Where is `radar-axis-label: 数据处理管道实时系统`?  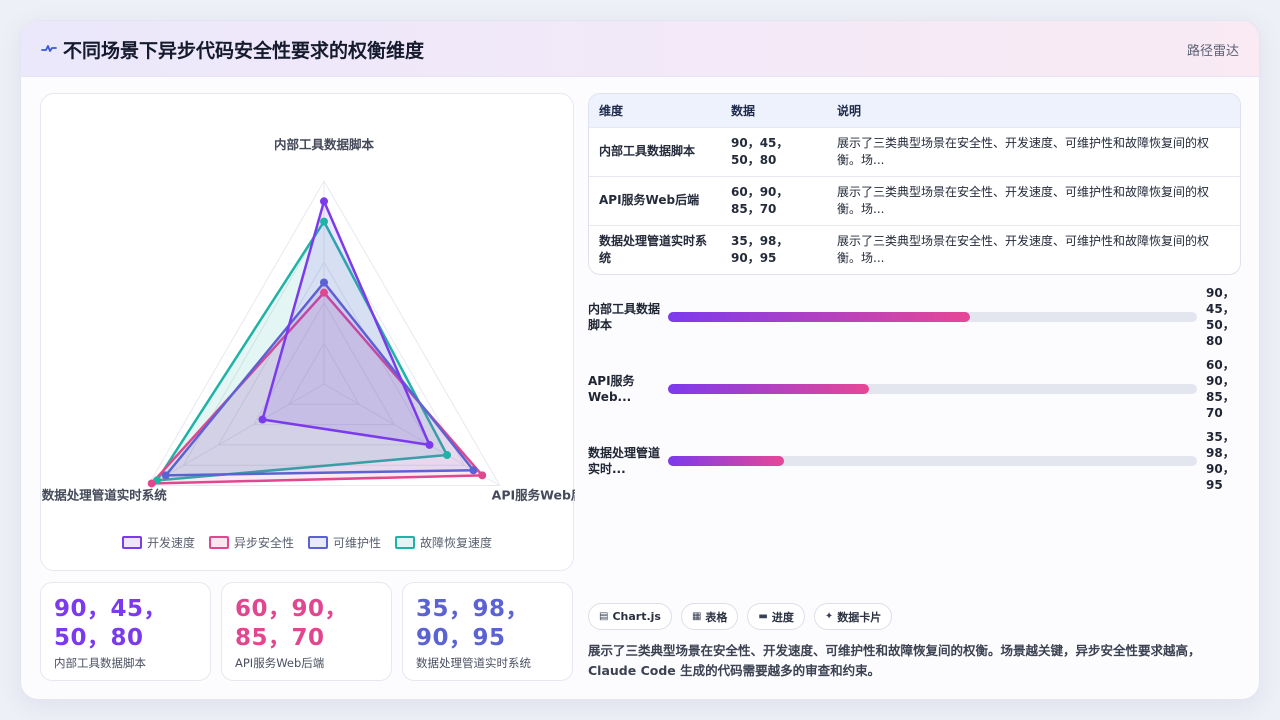
radar-axis-label: 数据处理管道实时系统 is located at coordinates (104, 495).